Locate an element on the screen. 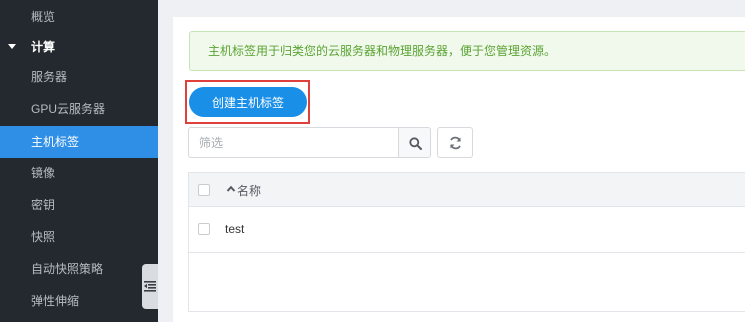  select-all-checkbox is located at coordinates (204, 190).